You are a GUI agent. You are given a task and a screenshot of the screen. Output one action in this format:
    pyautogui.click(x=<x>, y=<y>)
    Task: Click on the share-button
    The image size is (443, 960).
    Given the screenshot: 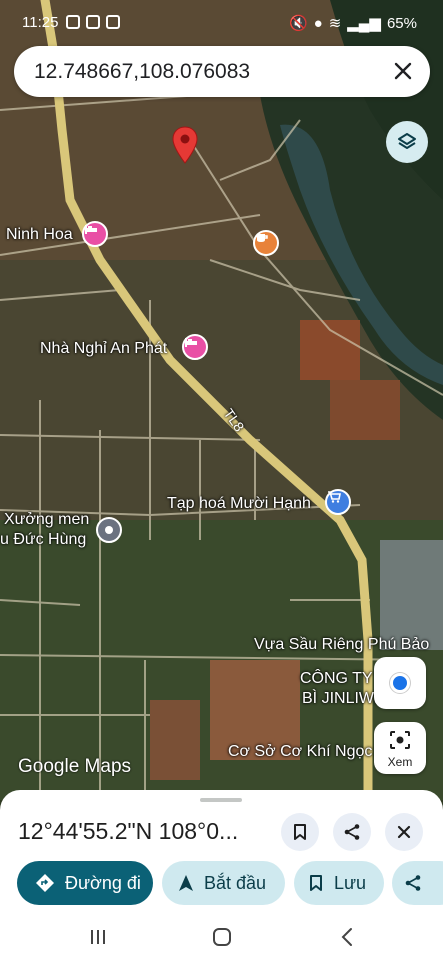 What is the action you would take?
    pyautogui.click(x=352, y=832)
    